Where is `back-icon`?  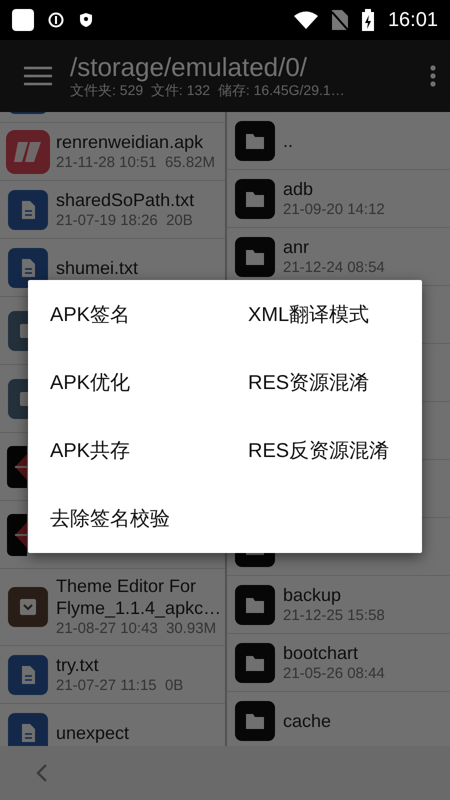
back-icon is located at coordinates (42, 773).